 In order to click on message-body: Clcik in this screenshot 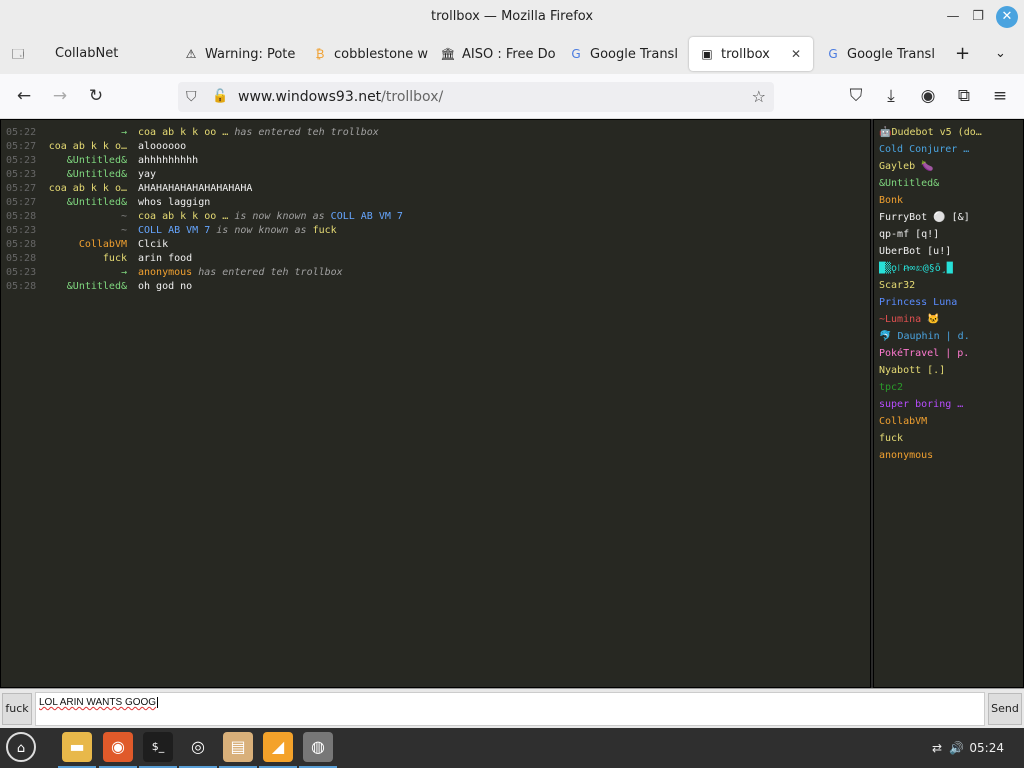, I will do `click(153, 244)`.